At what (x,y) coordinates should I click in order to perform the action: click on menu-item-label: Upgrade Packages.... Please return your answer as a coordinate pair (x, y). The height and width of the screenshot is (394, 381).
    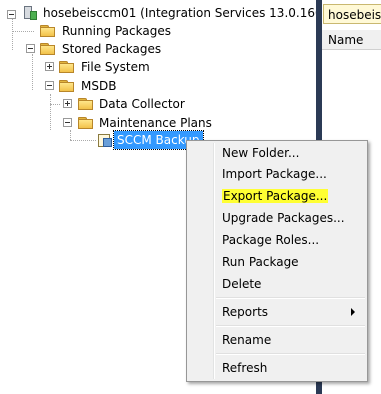
    Looking at the image, I should click on (283, 218).